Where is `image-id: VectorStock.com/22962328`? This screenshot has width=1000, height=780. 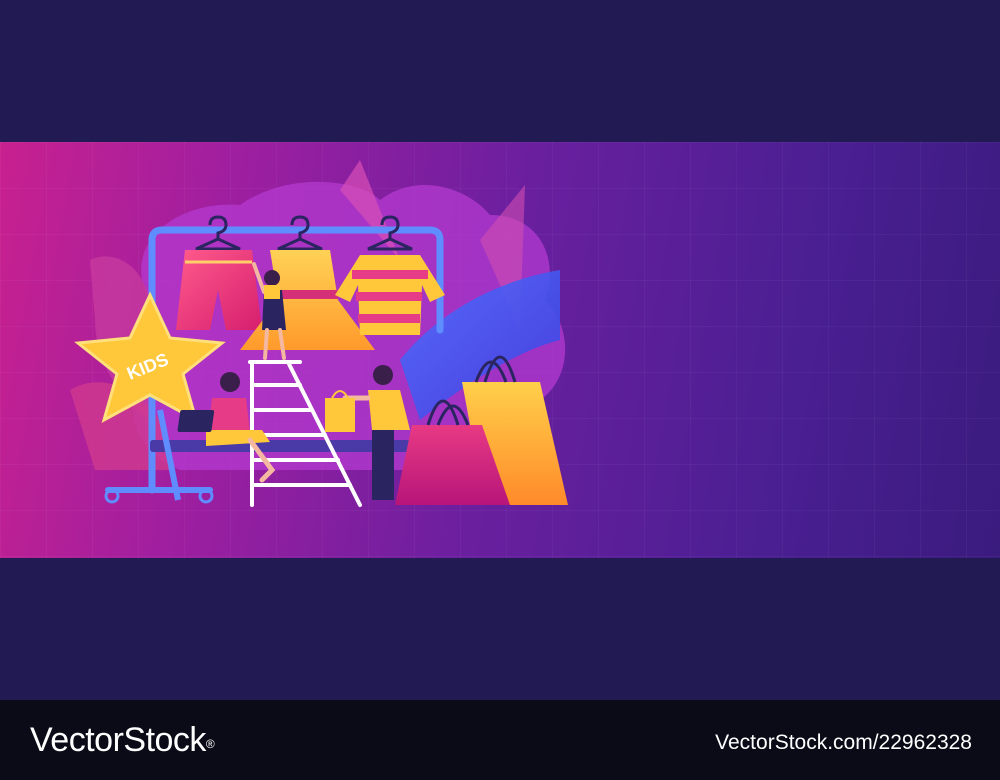 image-id: VectorStock.com/22962328 is located at coordinates (843, 742).